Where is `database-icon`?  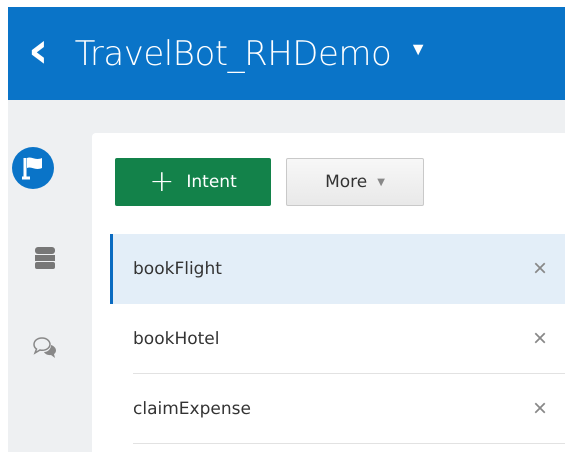 database-icon is located at coordinates (45, 258).